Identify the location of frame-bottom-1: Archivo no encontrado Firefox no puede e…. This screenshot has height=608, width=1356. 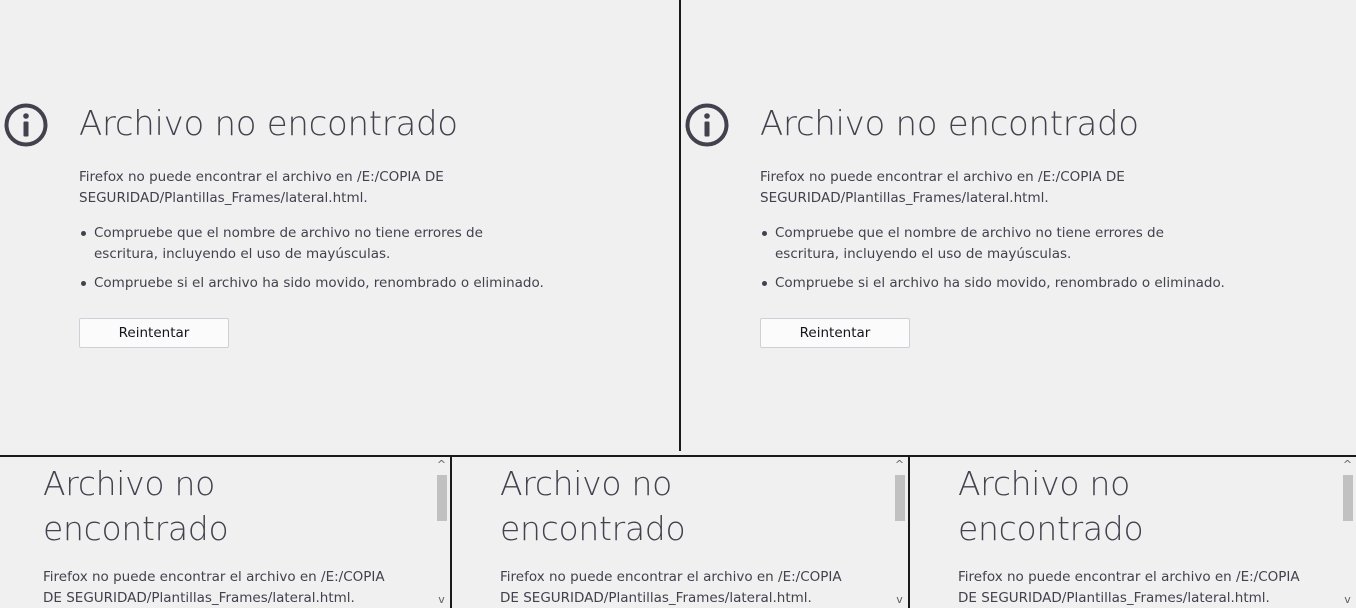
(225, 532).